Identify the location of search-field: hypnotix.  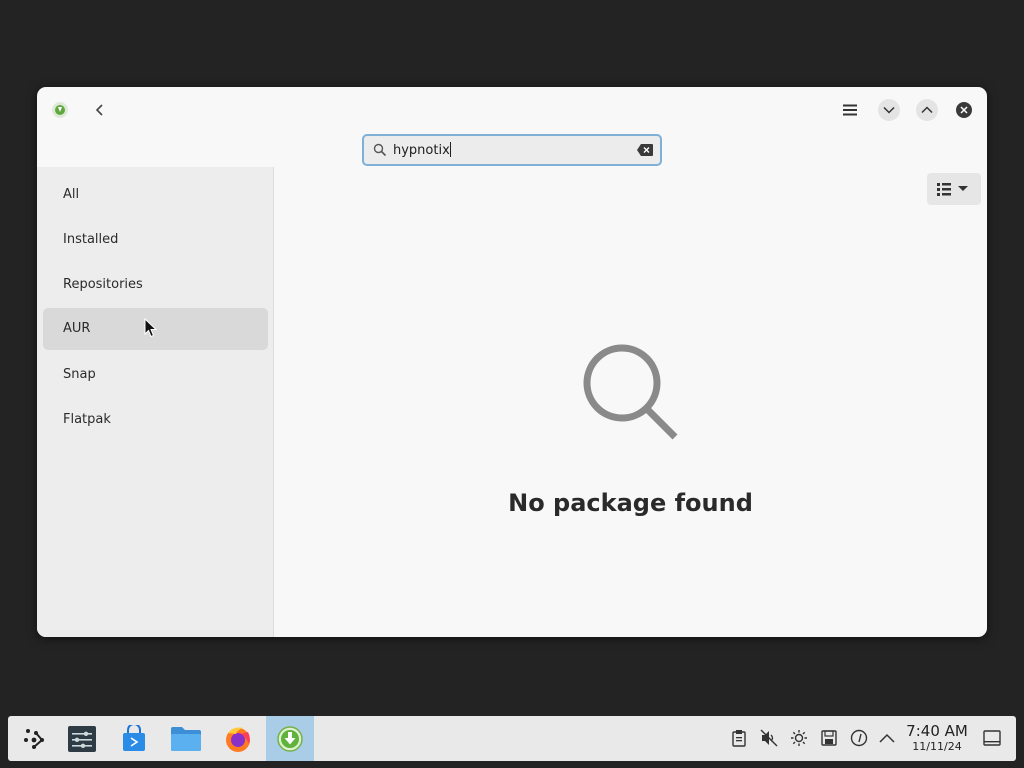
(512, 150).